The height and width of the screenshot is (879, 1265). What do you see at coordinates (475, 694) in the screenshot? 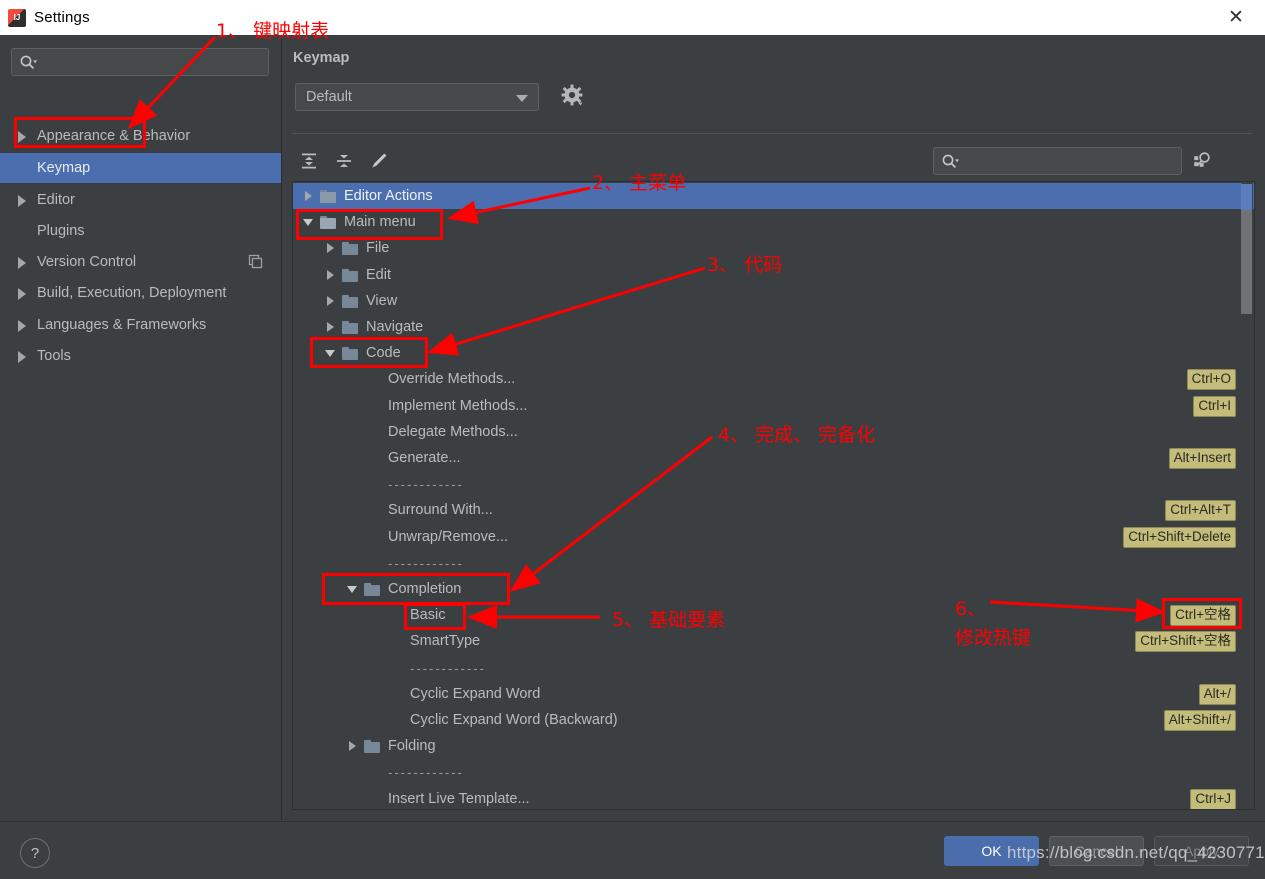
I see `keymap-action-label: Cyclic Expand Word` at bounding box center [475, 694].